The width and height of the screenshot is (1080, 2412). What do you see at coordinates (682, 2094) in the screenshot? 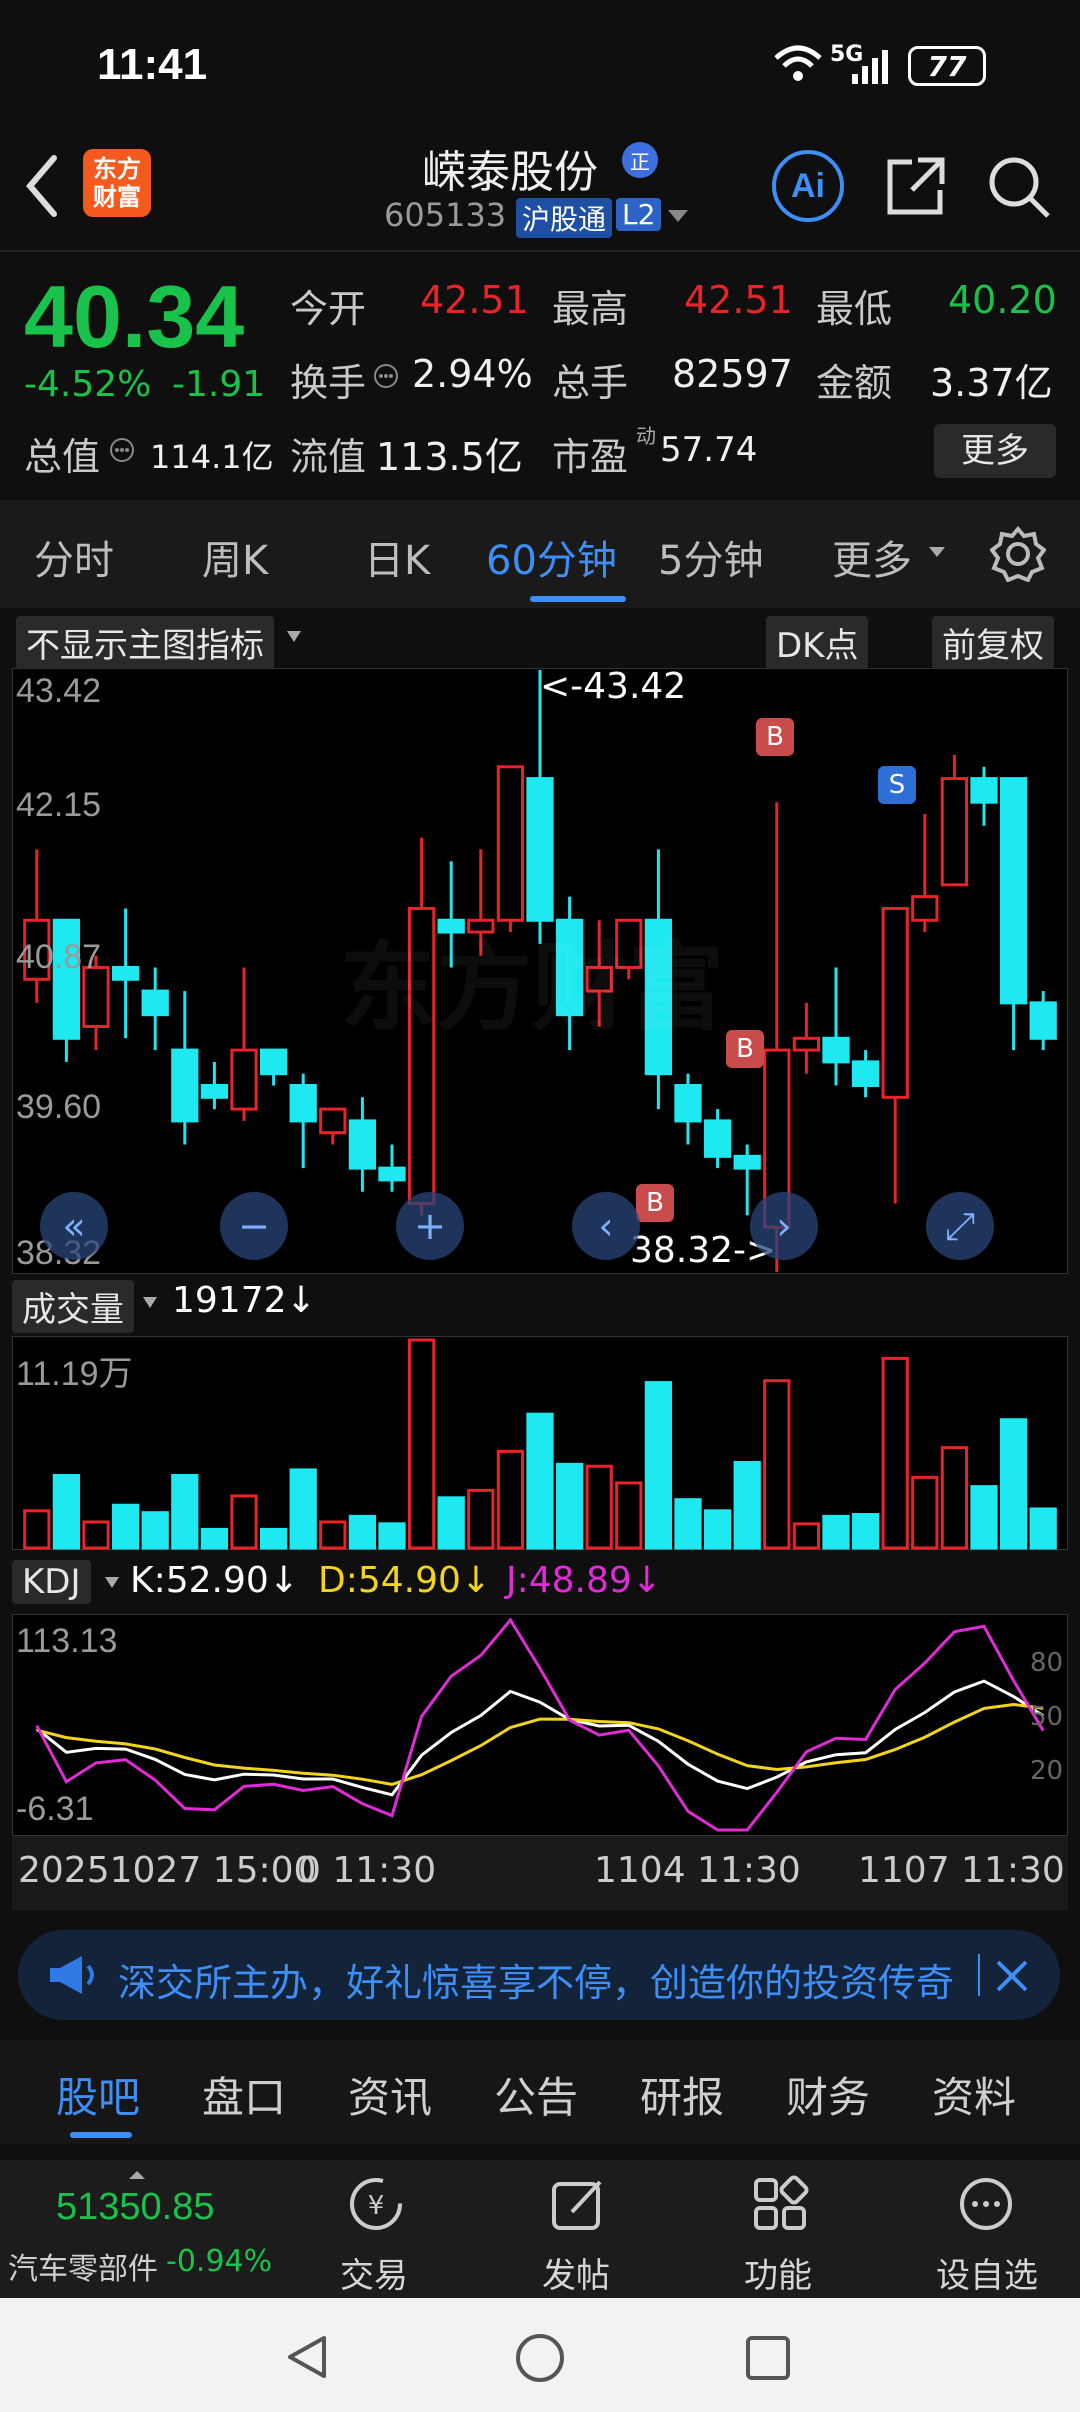
I see `tab-research: 研报` at bounding box center [682, 2094].